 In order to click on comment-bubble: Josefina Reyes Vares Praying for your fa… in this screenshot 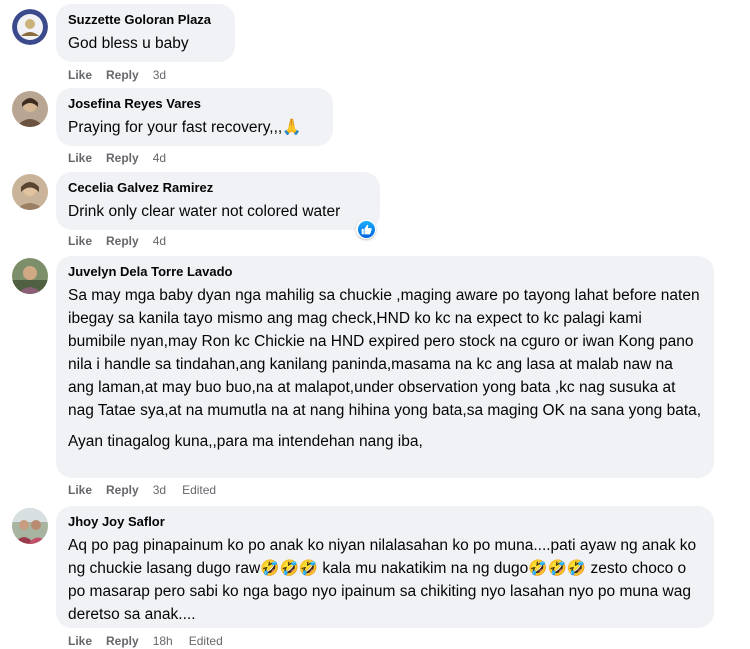, I will do `click(194, 117)`.